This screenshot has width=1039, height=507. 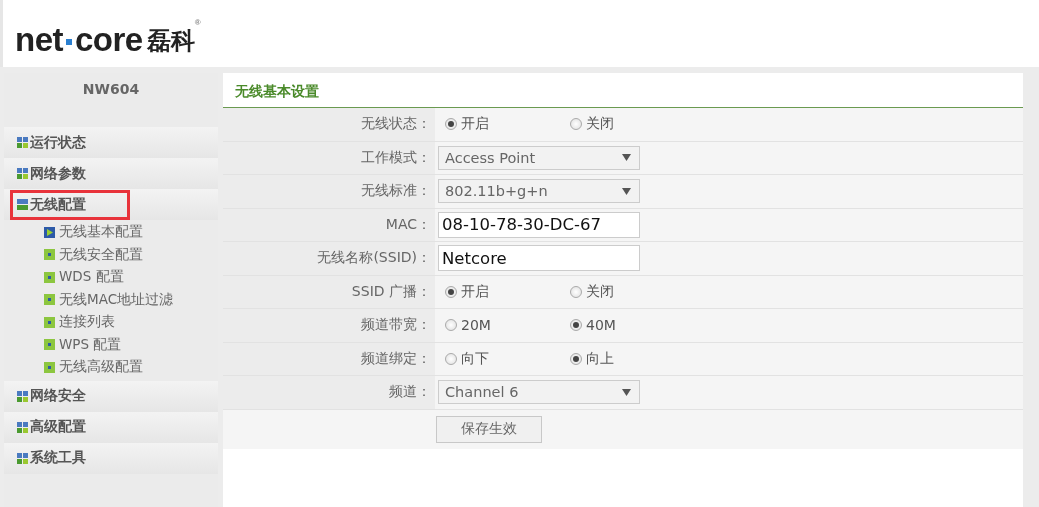 What do you see at coordinates (475, 358) in the screenshot?
I see `radio-label: 向下` at bounding box center [475, 358].